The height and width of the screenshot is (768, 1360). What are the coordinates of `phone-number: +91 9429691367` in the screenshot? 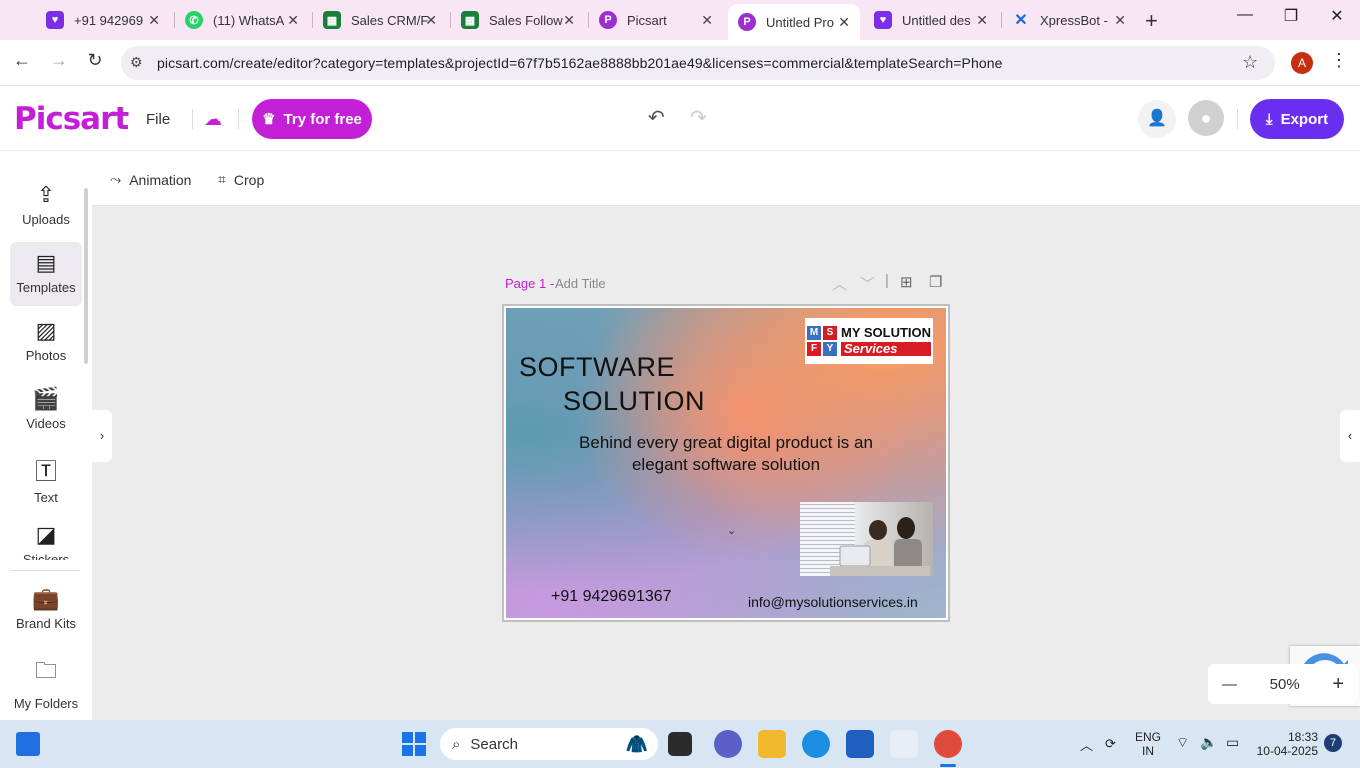 It's located at (611, 597).